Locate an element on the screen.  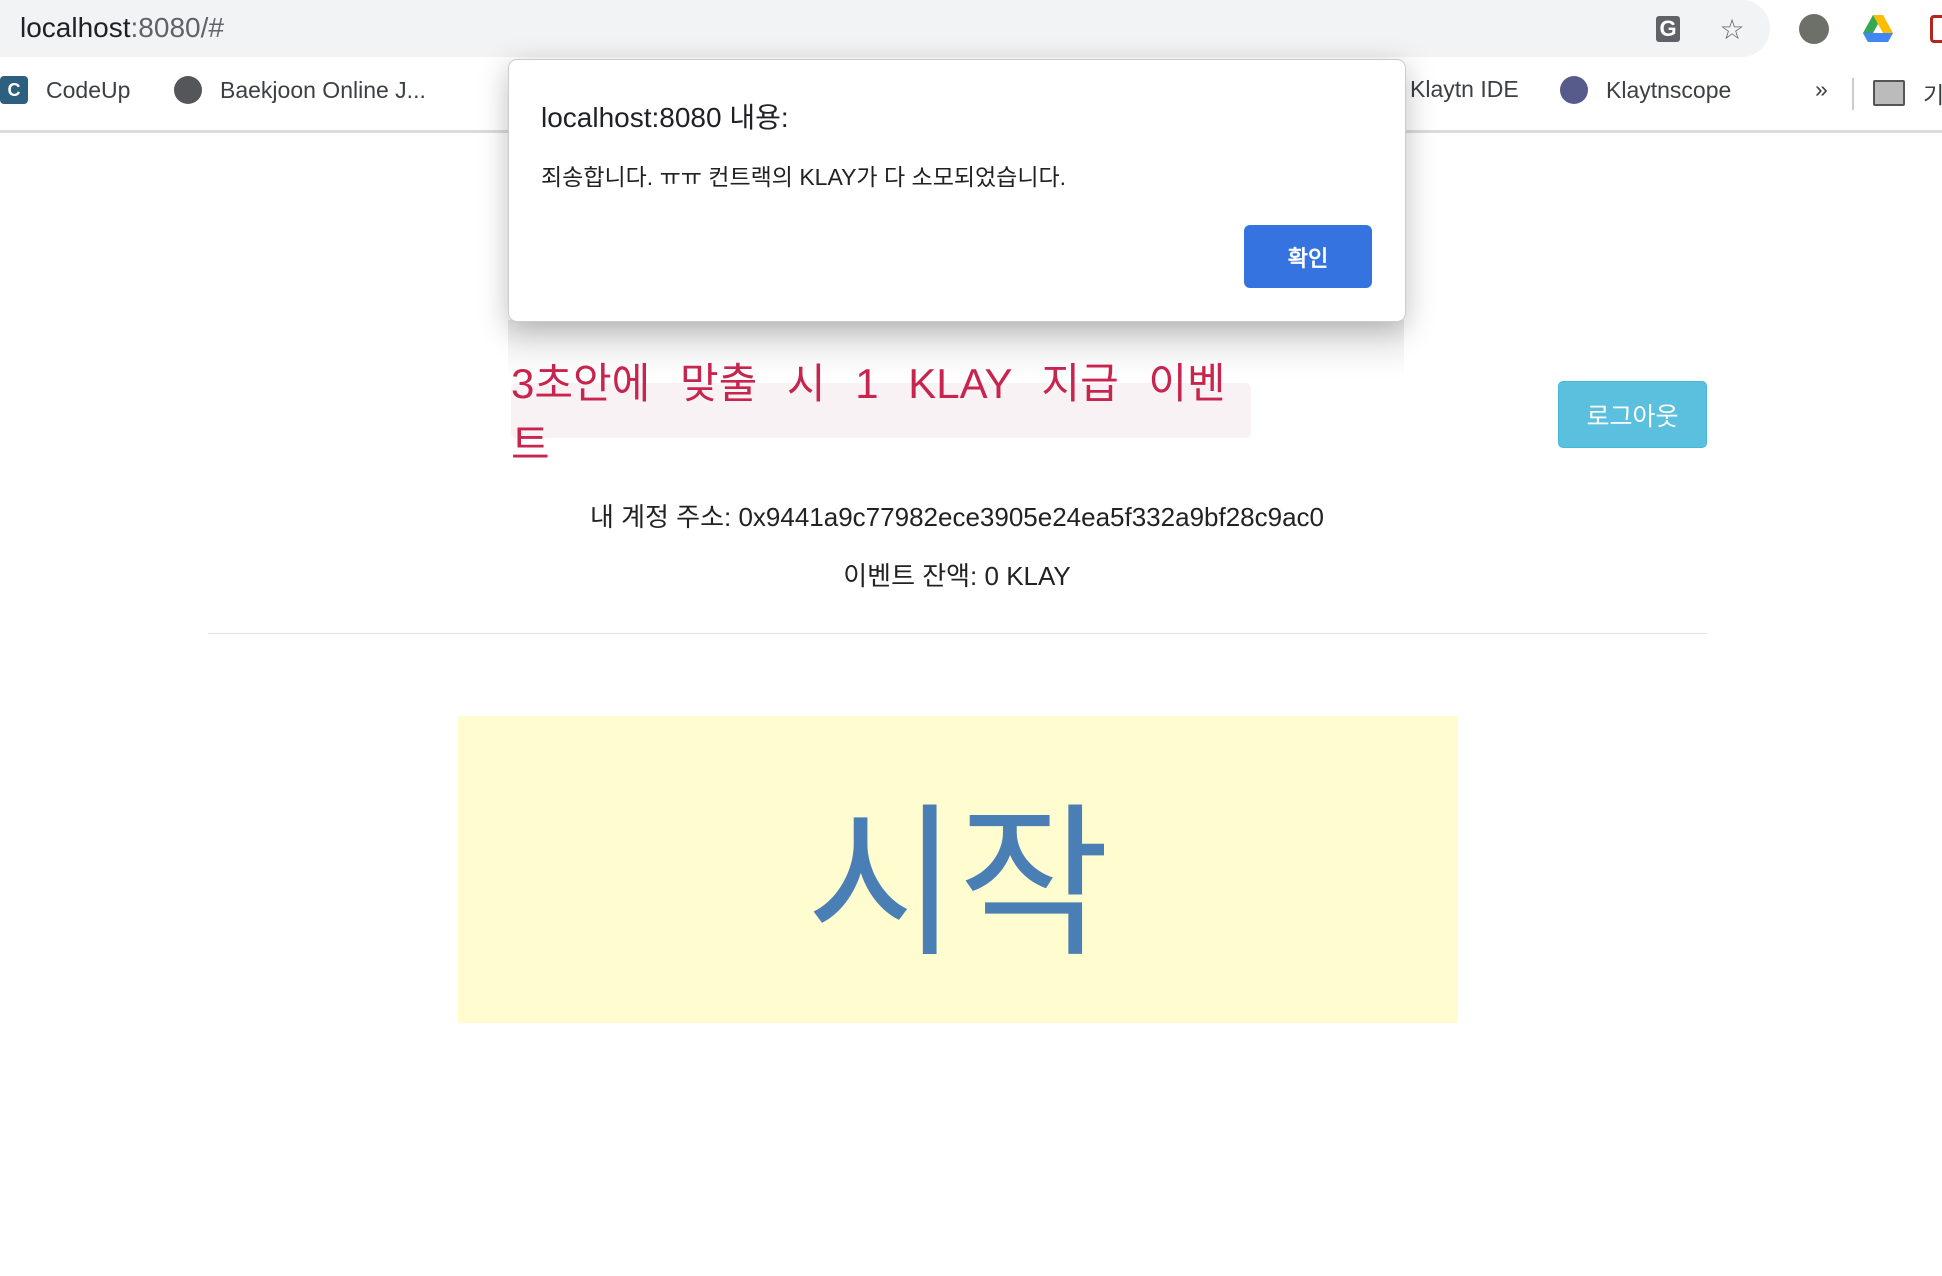
event-banner: 3초안에 맞출 시 1 KLAY 지급 이벤트 is located at coordinates (881, 414).